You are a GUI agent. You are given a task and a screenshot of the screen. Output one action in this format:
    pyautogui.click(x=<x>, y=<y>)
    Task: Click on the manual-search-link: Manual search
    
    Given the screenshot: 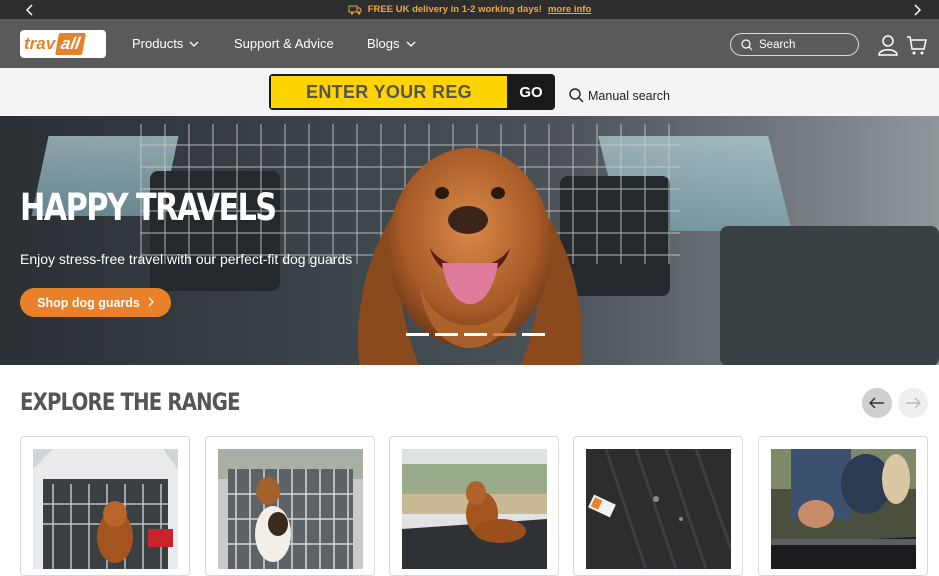 What is the action you would take?
    pyautogui.click(x=619, y=95)
    